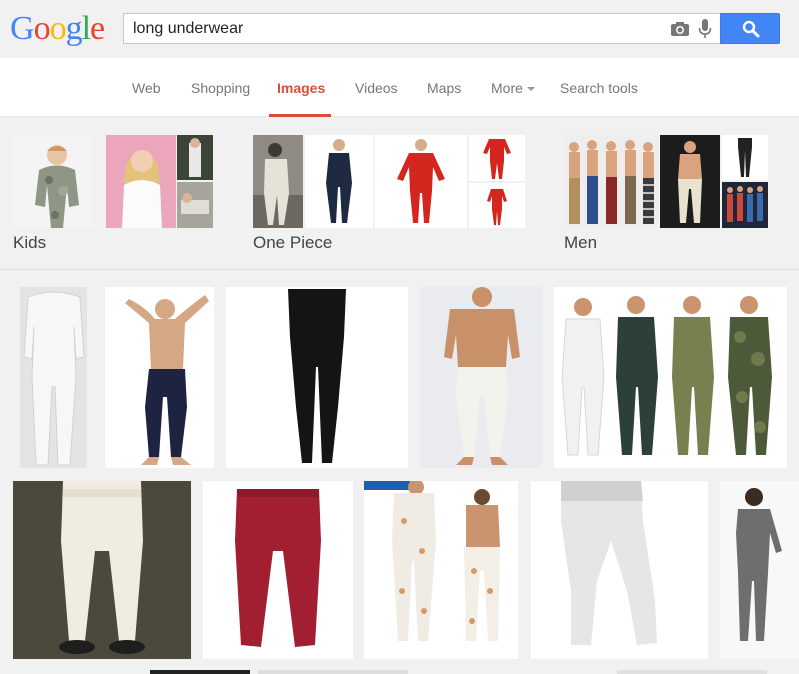  I want to click on tab-maps: Maps, so click(444, 88).